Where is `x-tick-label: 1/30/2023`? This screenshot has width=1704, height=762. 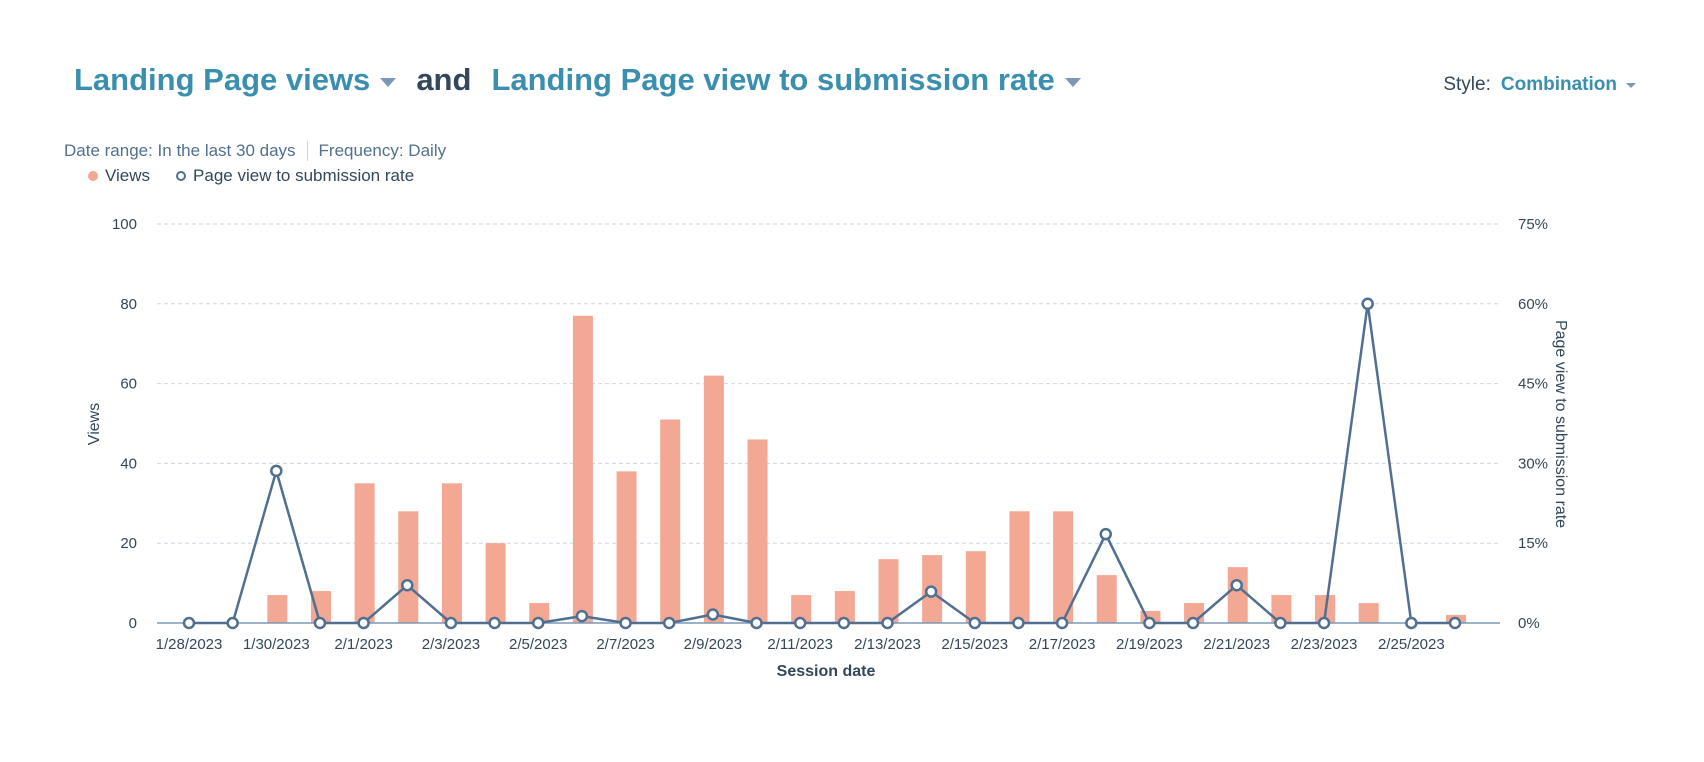 x-tick-label: 1/30/2023 is located at coordinates (276, 644).